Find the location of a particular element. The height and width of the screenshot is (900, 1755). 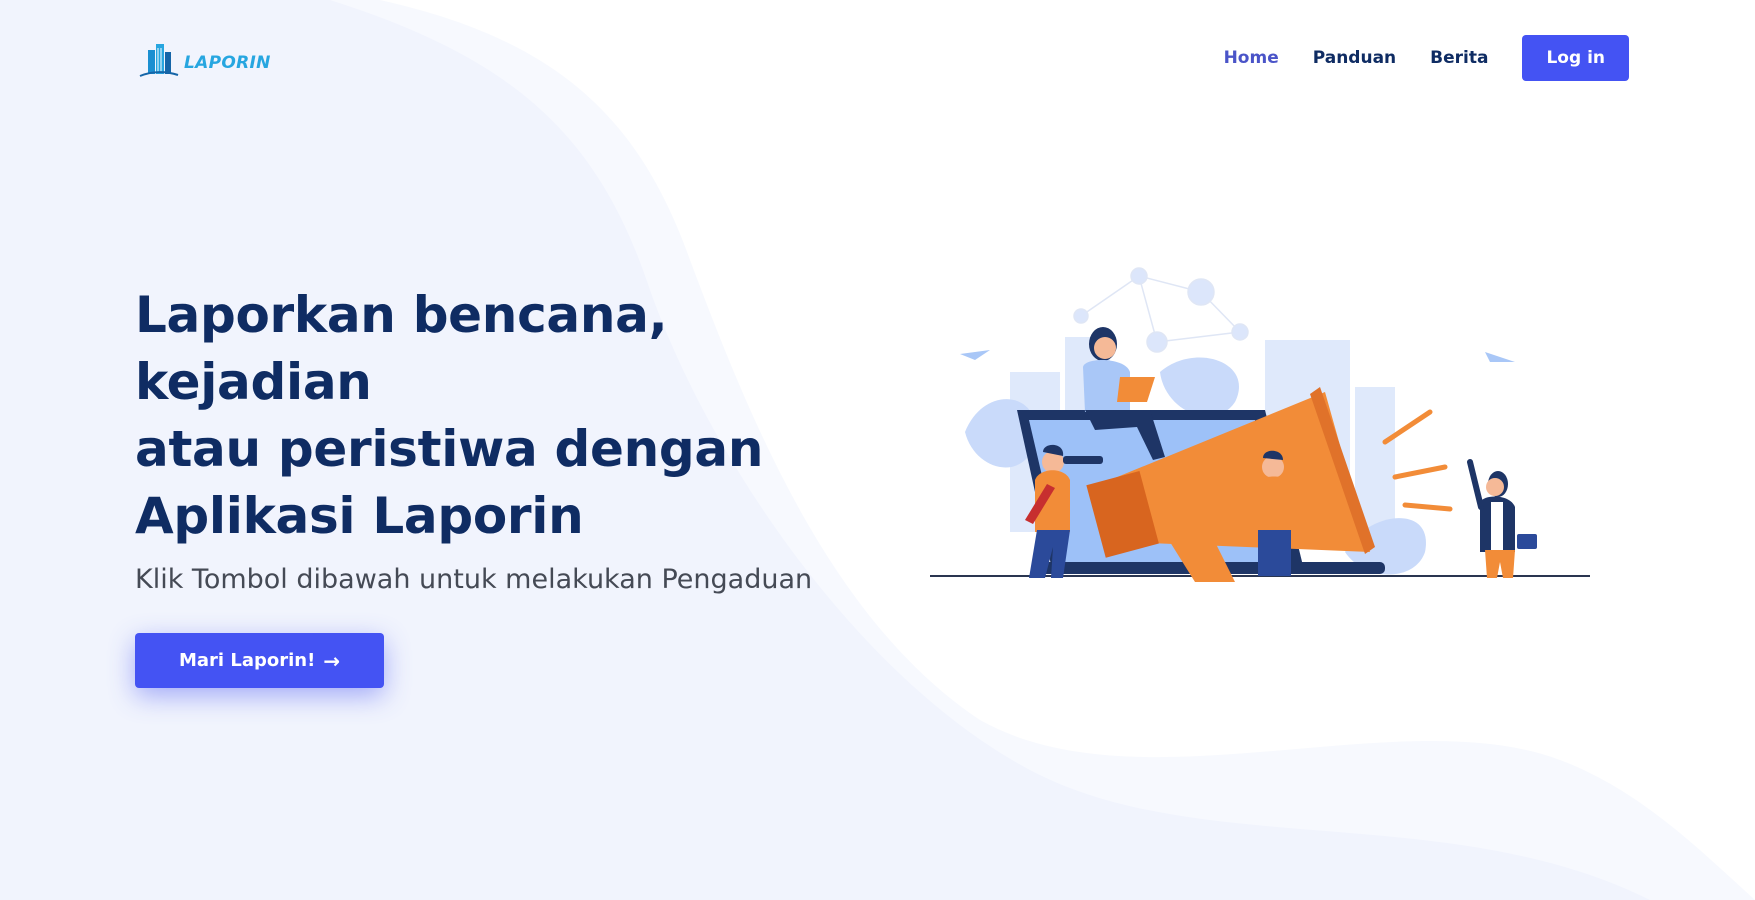

nav-berita-link: Berita is located at coordinates (1459, 58).